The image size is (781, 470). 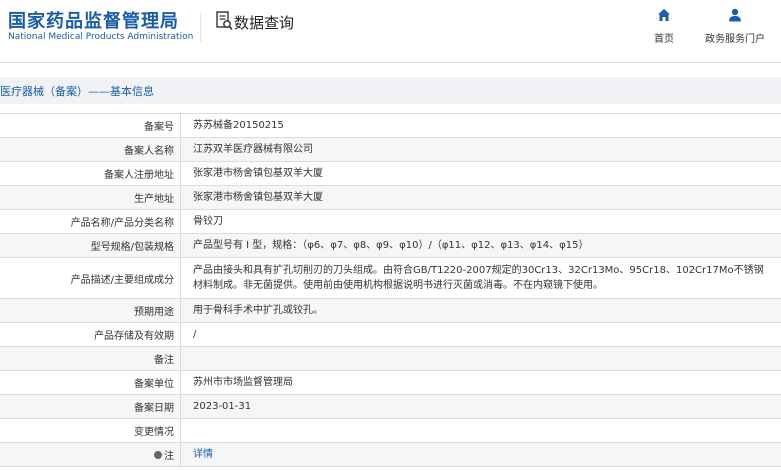 I want to click on table-row: 备案日期 2023-01-31, so click(x=390, y=407).